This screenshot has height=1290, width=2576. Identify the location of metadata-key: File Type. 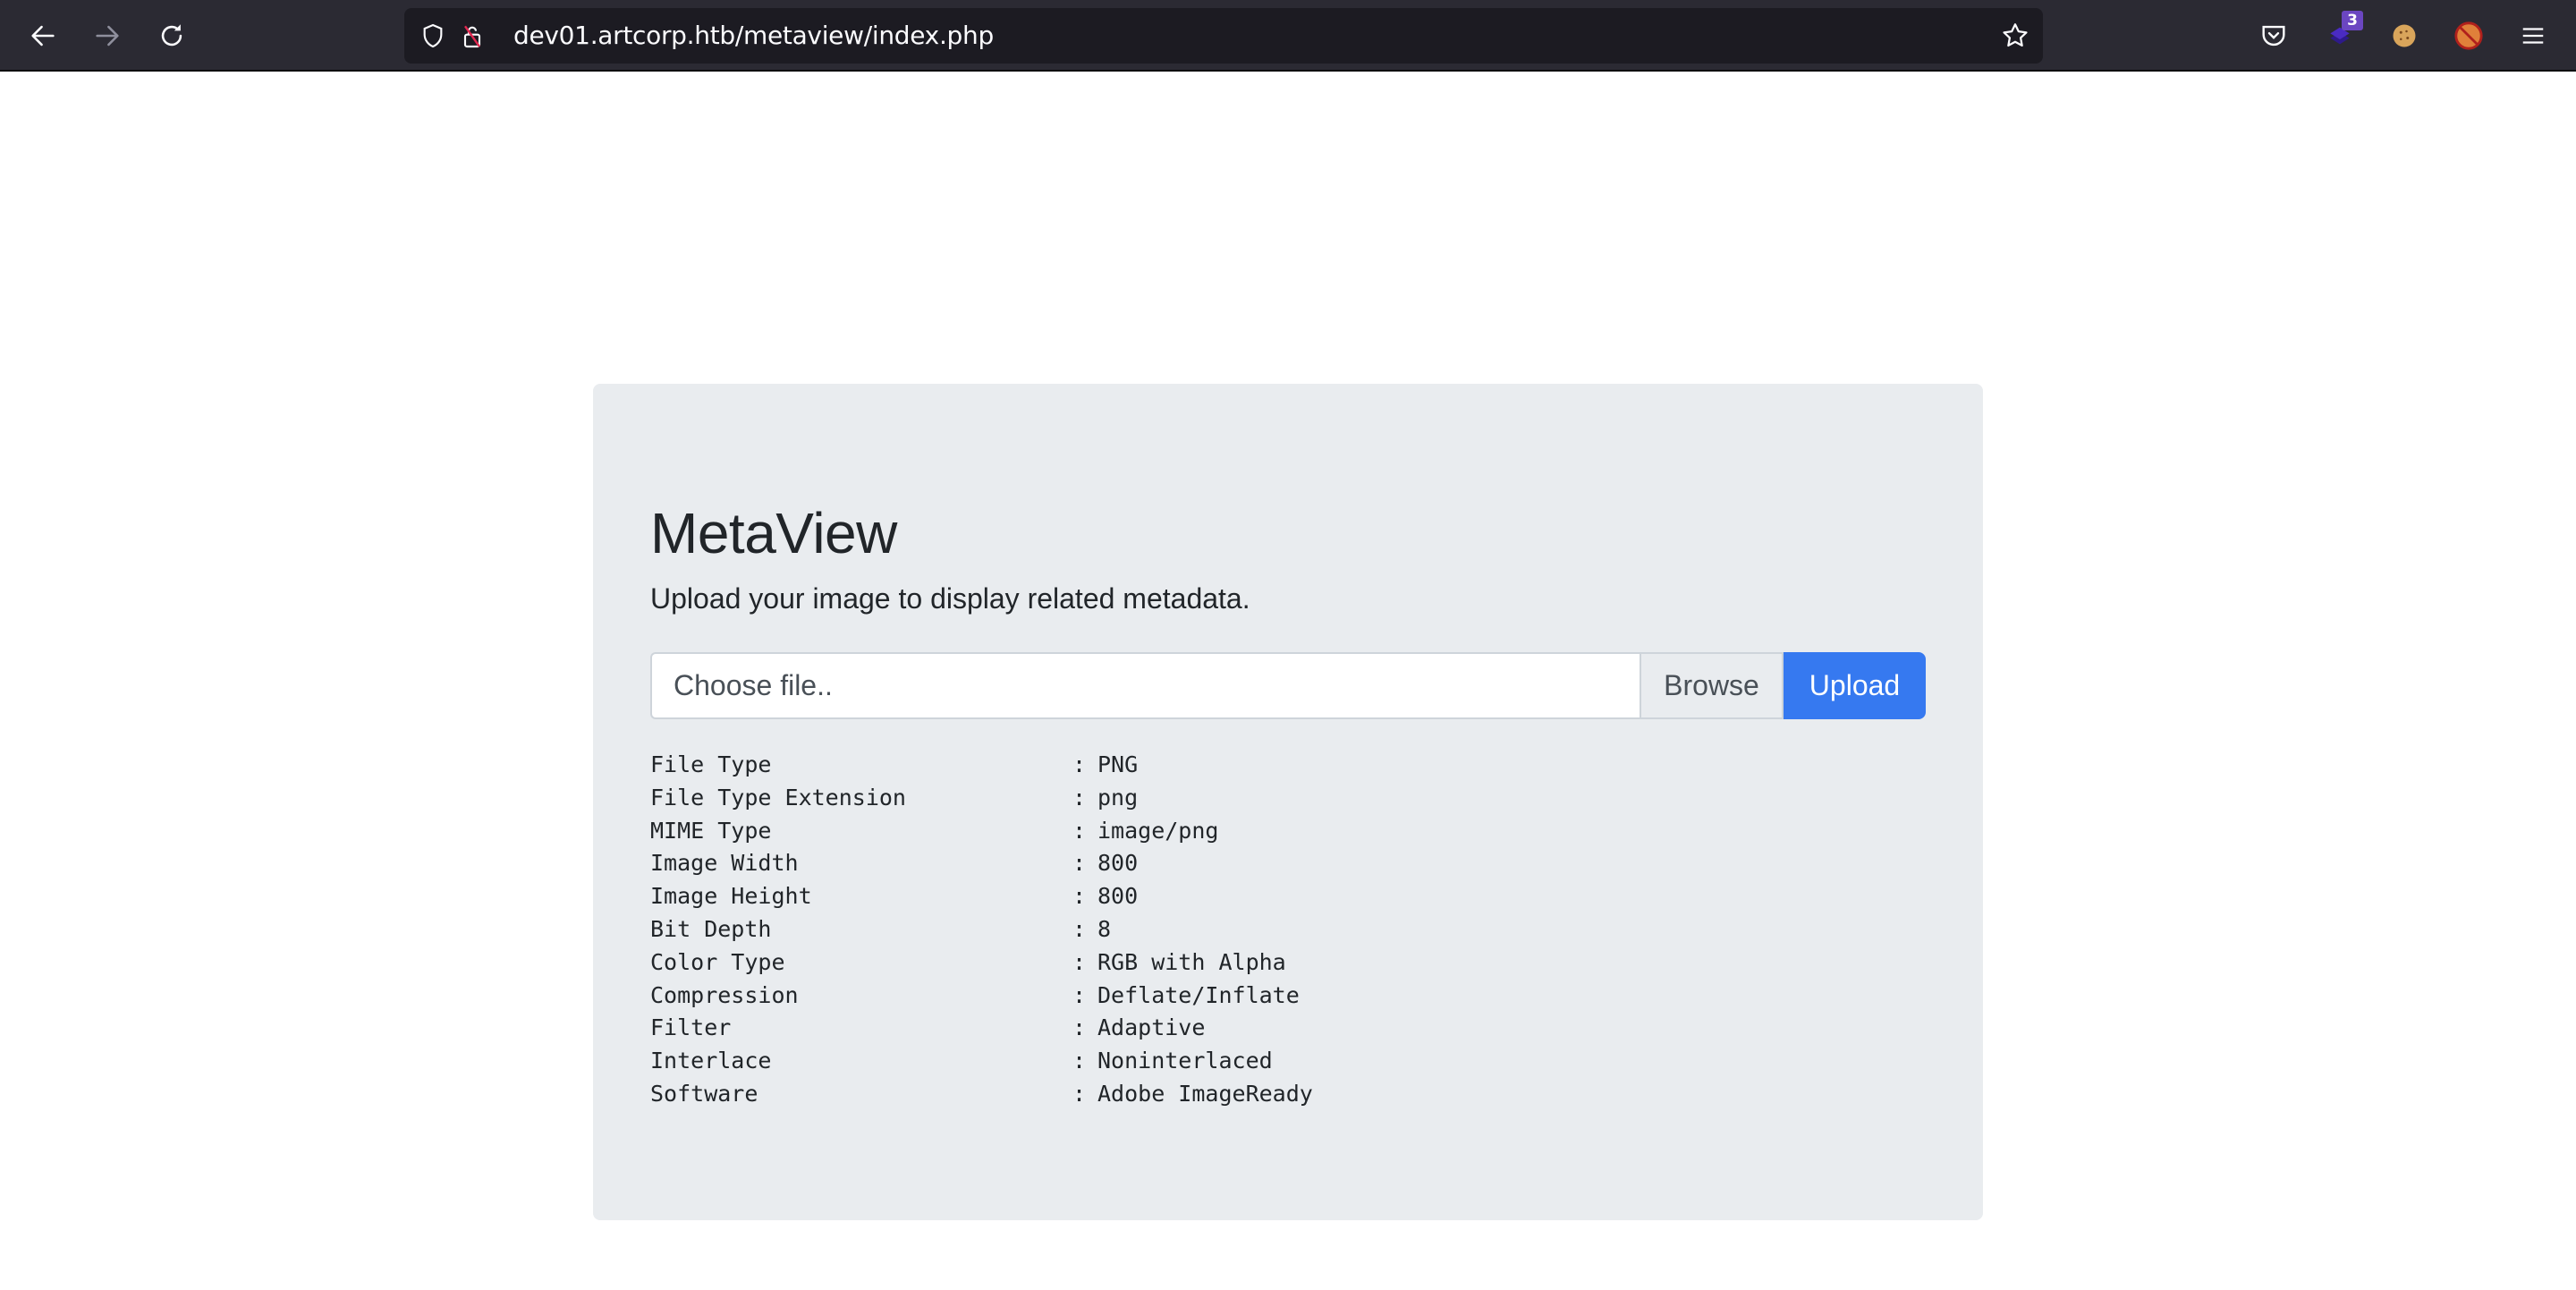
(711, 764).